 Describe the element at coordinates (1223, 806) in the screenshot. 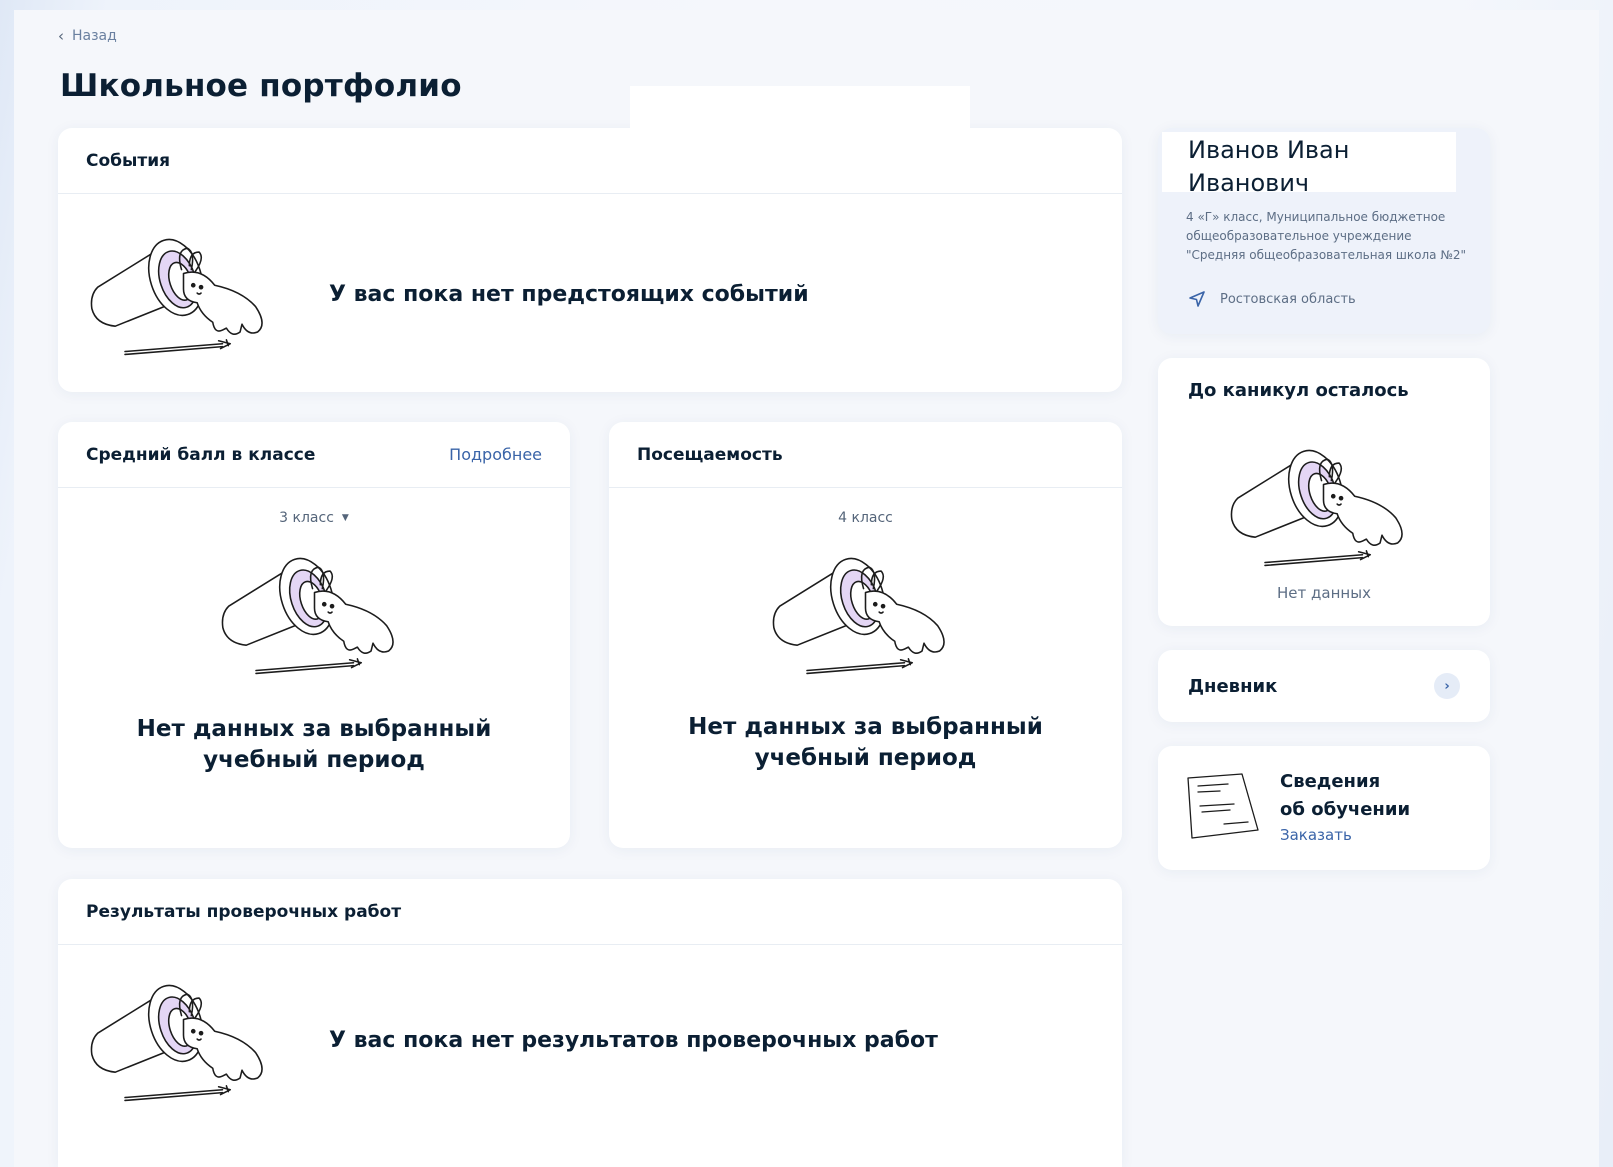

I see `document-icon` at that location.